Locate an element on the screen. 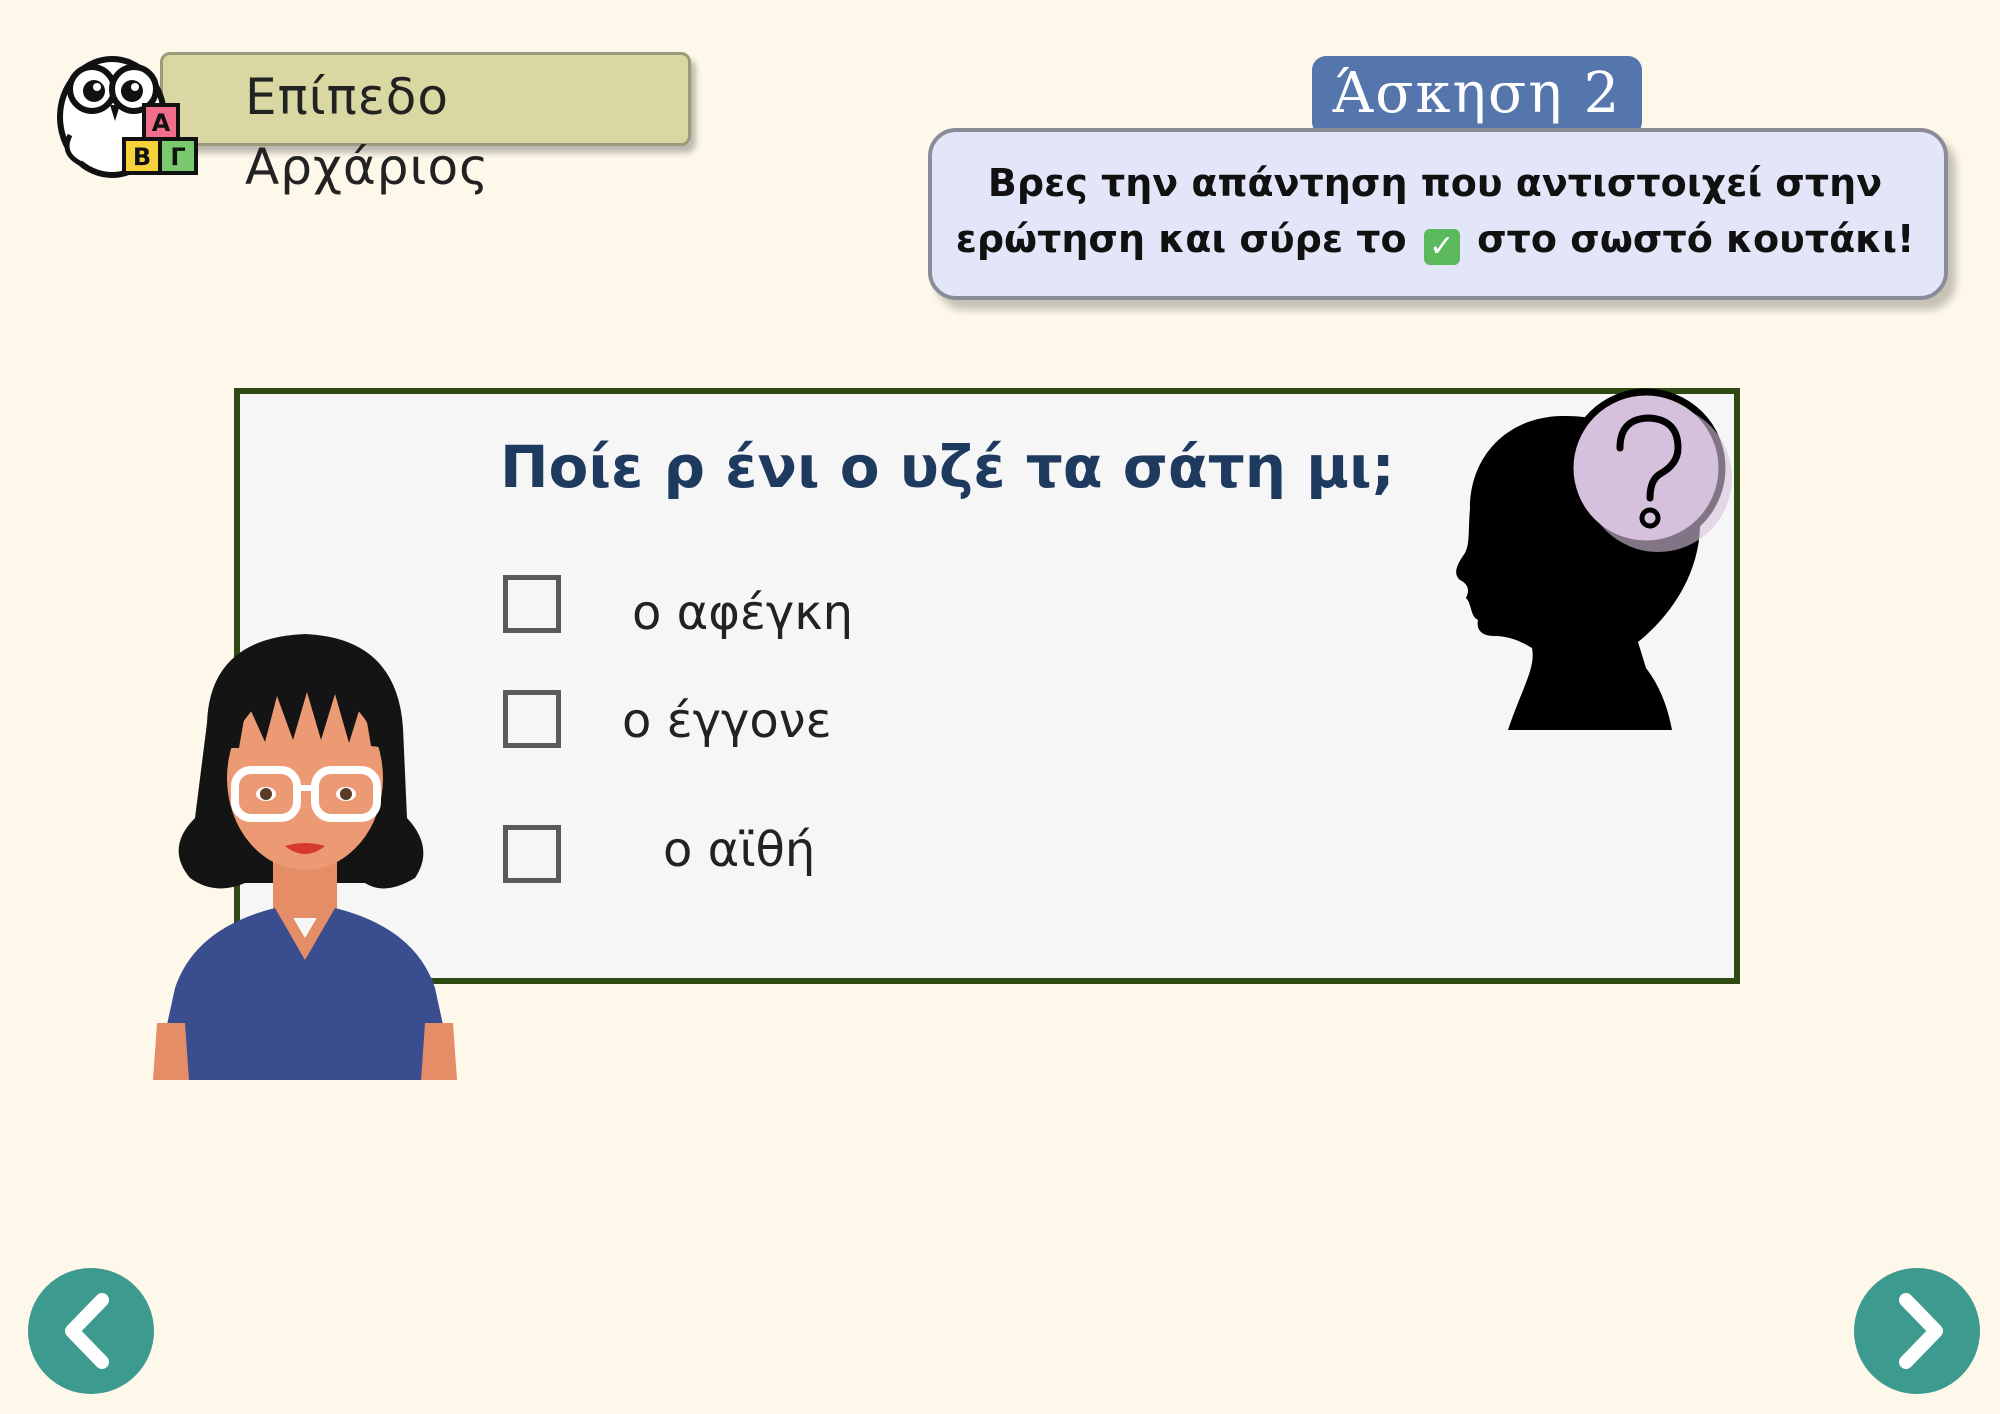 This screenshot has height=1414, width=2000. exercise-title: Άσκηση 2 is located at coordinates (1477, 93).